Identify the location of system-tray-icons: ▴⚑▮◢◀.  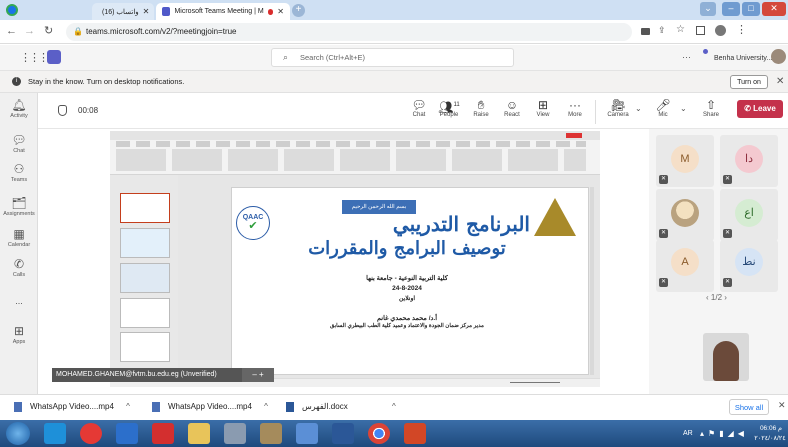
(724, 433).